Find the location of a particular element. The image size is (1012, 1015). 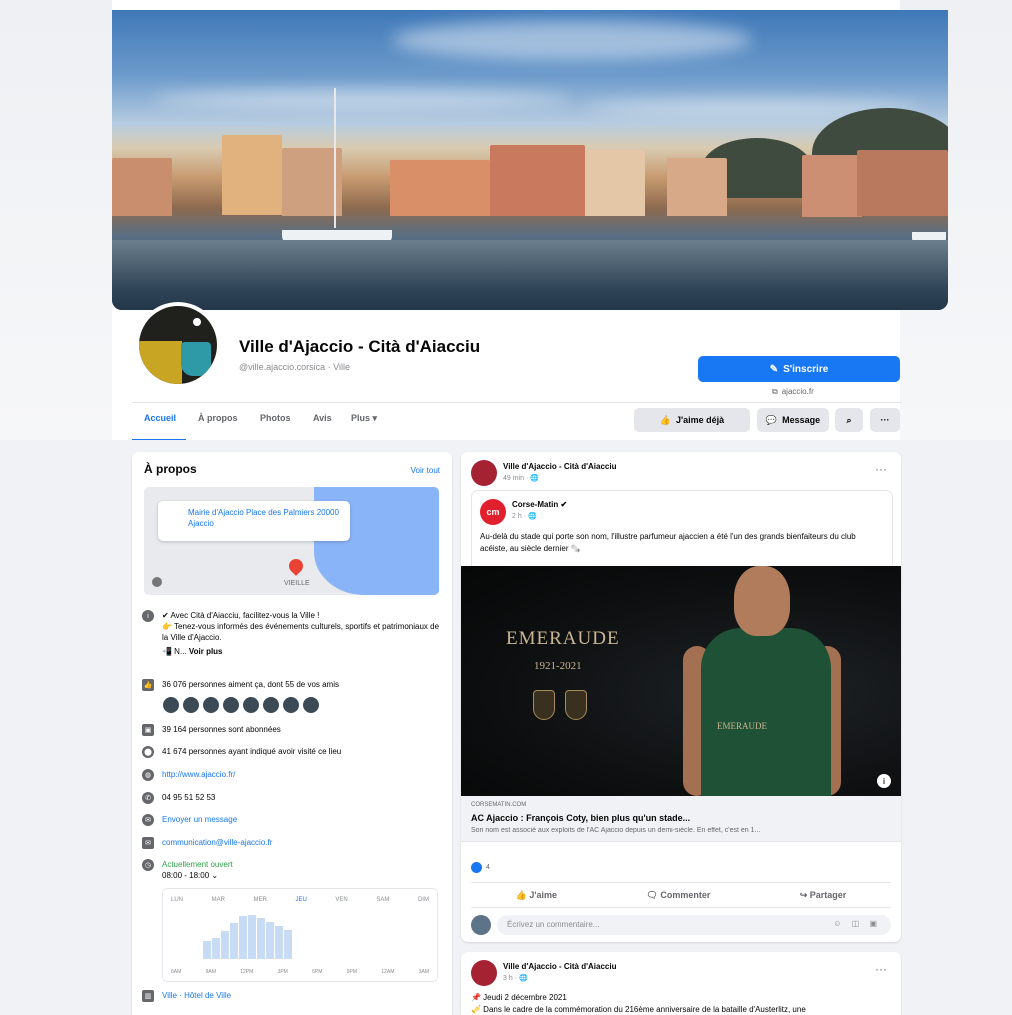

link-source: CORSEMATIN.COM is located at coordinates (499, 805).